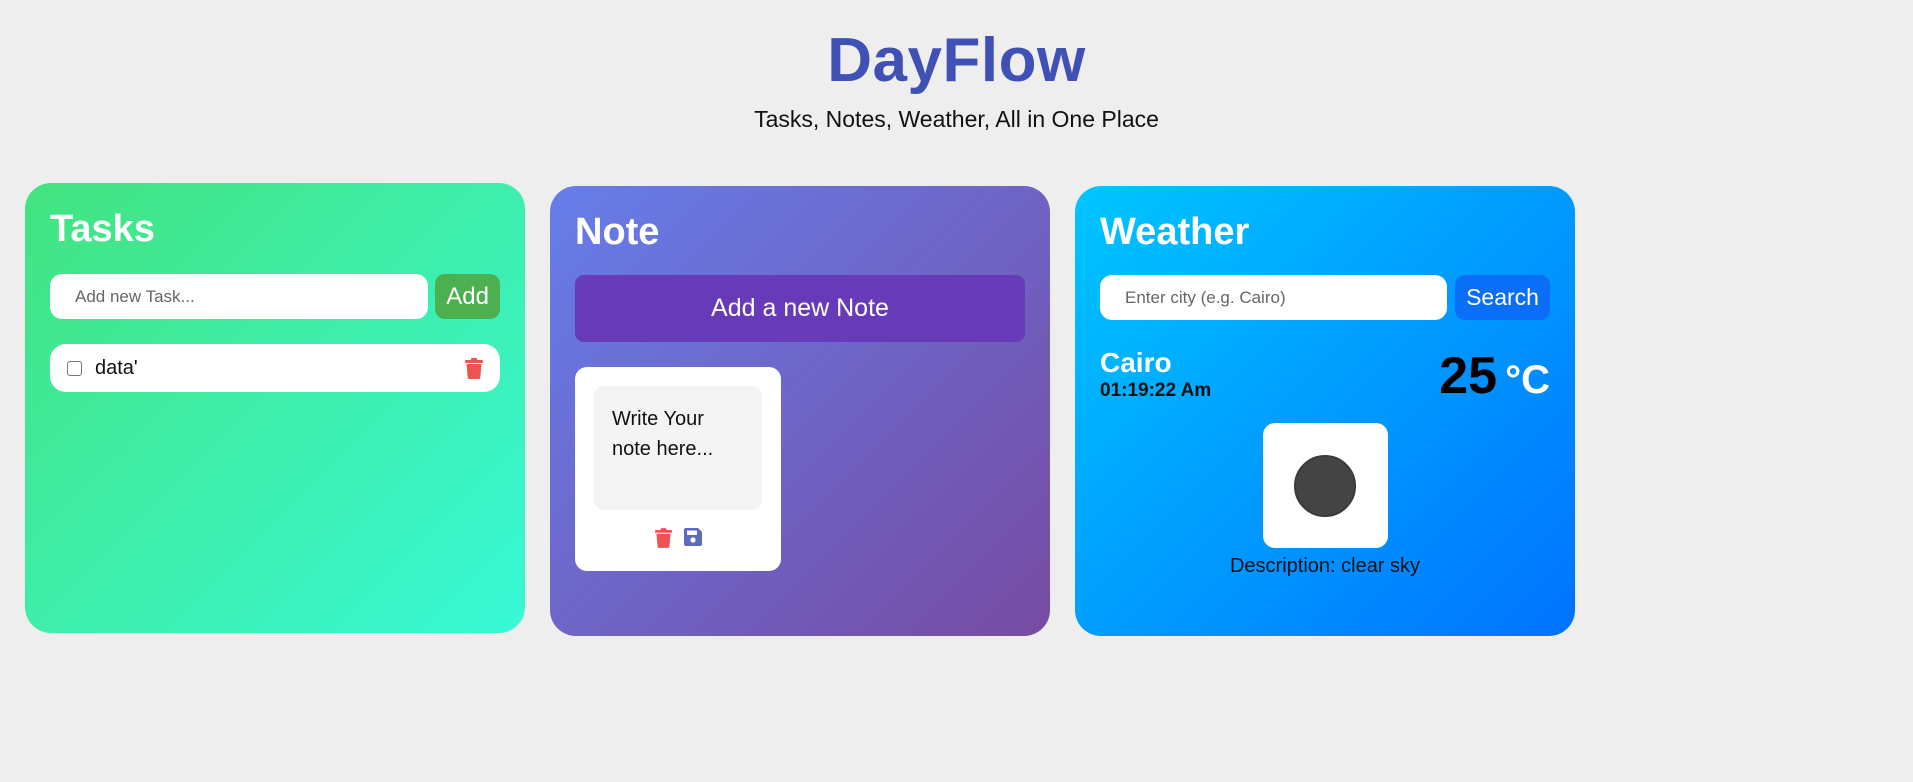 This screenshot has width=1913, height=782. What do you see at coordinates (74, 368) in the screenshot?
I see `task-checkbox` at bounding box center [74, 368].